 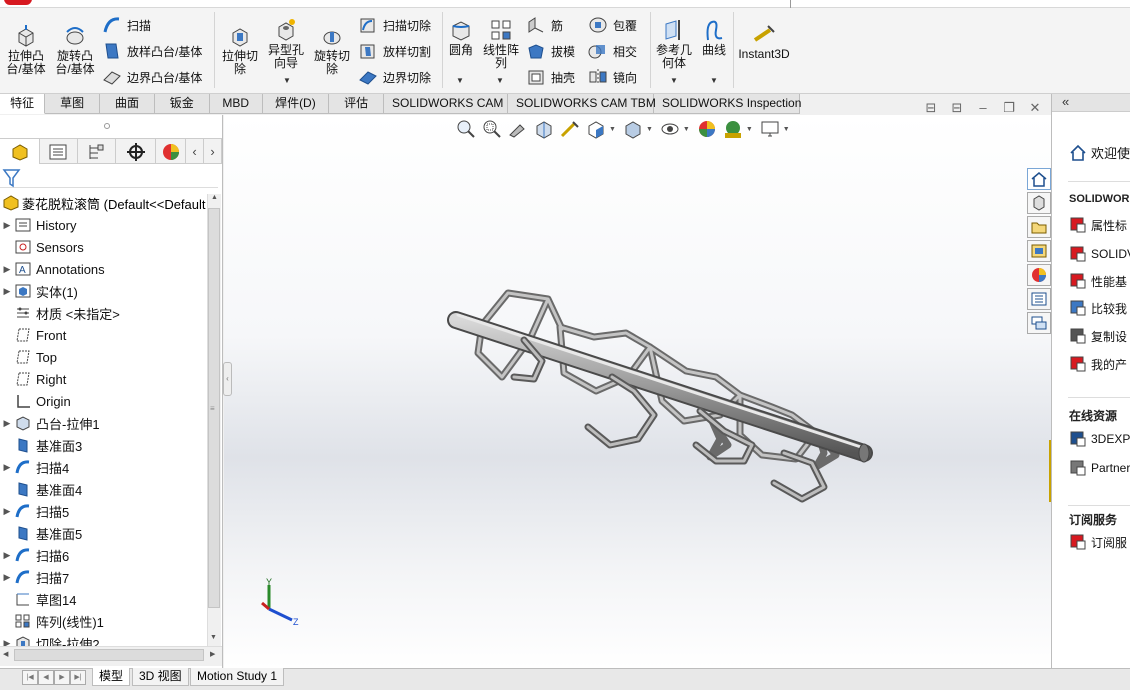 What do you see at coordinates (18, 2) in the screenshot?
I see `solidworks-logo` at bounding box center [18, 2].